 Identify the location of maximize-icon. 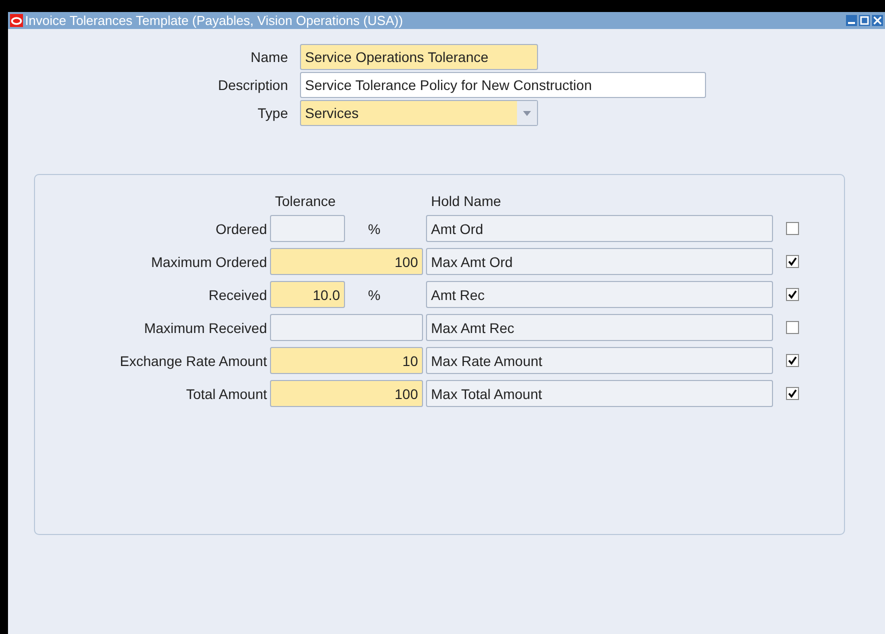
(864, 20).